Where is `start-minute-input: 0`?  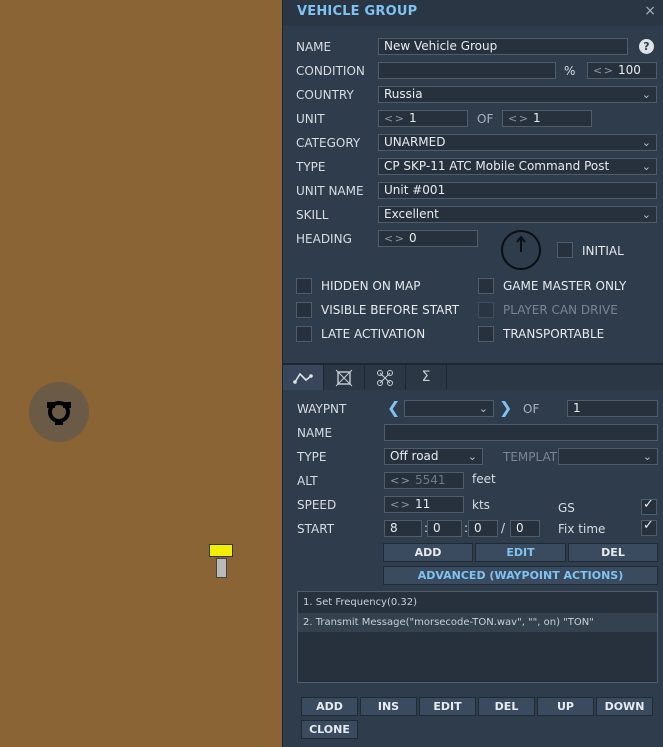
start-minute-input: 0 is located at coordinates (483, 528).